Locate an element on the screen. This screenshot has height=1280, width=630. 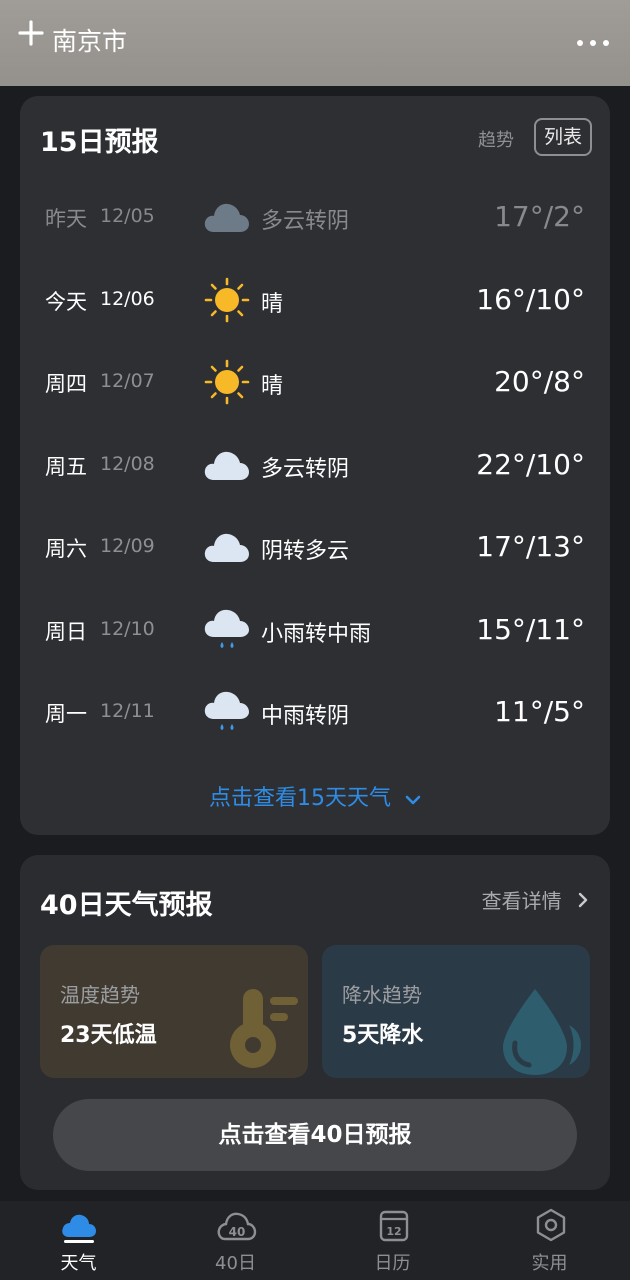
view-details-link: 查看详情 is located at coordinates (535, 899).